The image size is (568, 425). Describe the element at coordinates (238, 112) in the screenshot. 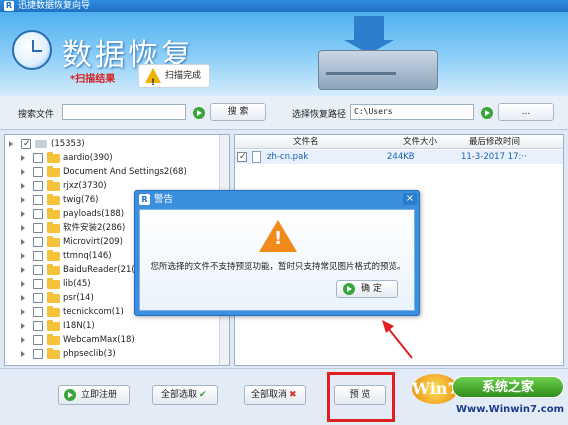

I see `search-button: 搜 索` at that location.